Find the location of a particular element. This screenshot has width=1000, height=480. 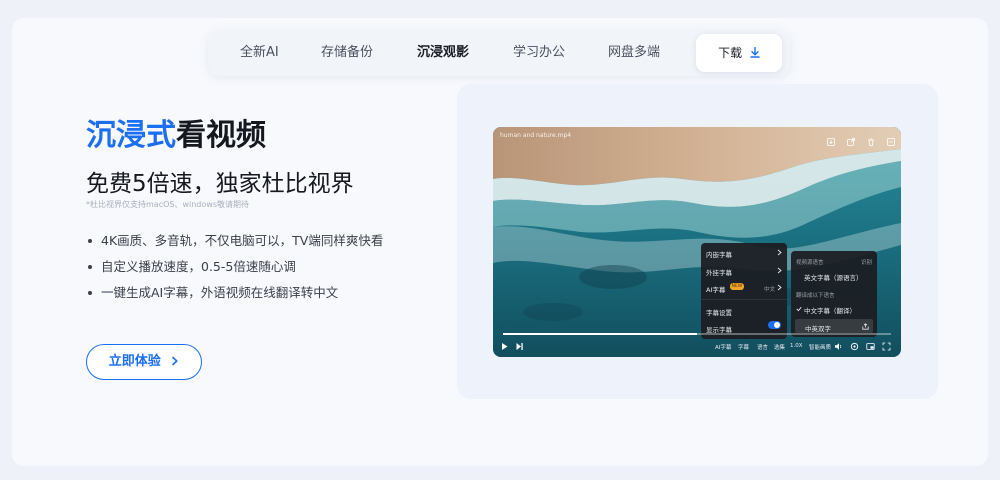

tab-storage-backup: 存储备份 is located at coordinates (347, 53).